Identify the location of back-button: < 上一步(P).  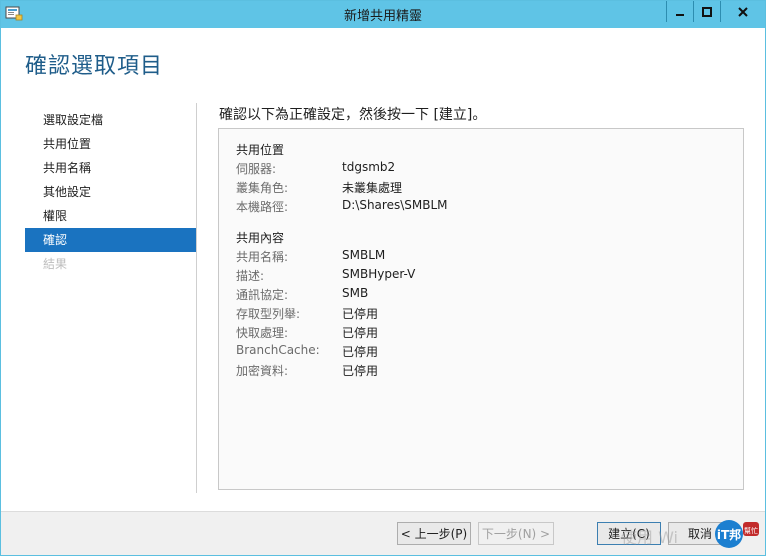
(434, 533).